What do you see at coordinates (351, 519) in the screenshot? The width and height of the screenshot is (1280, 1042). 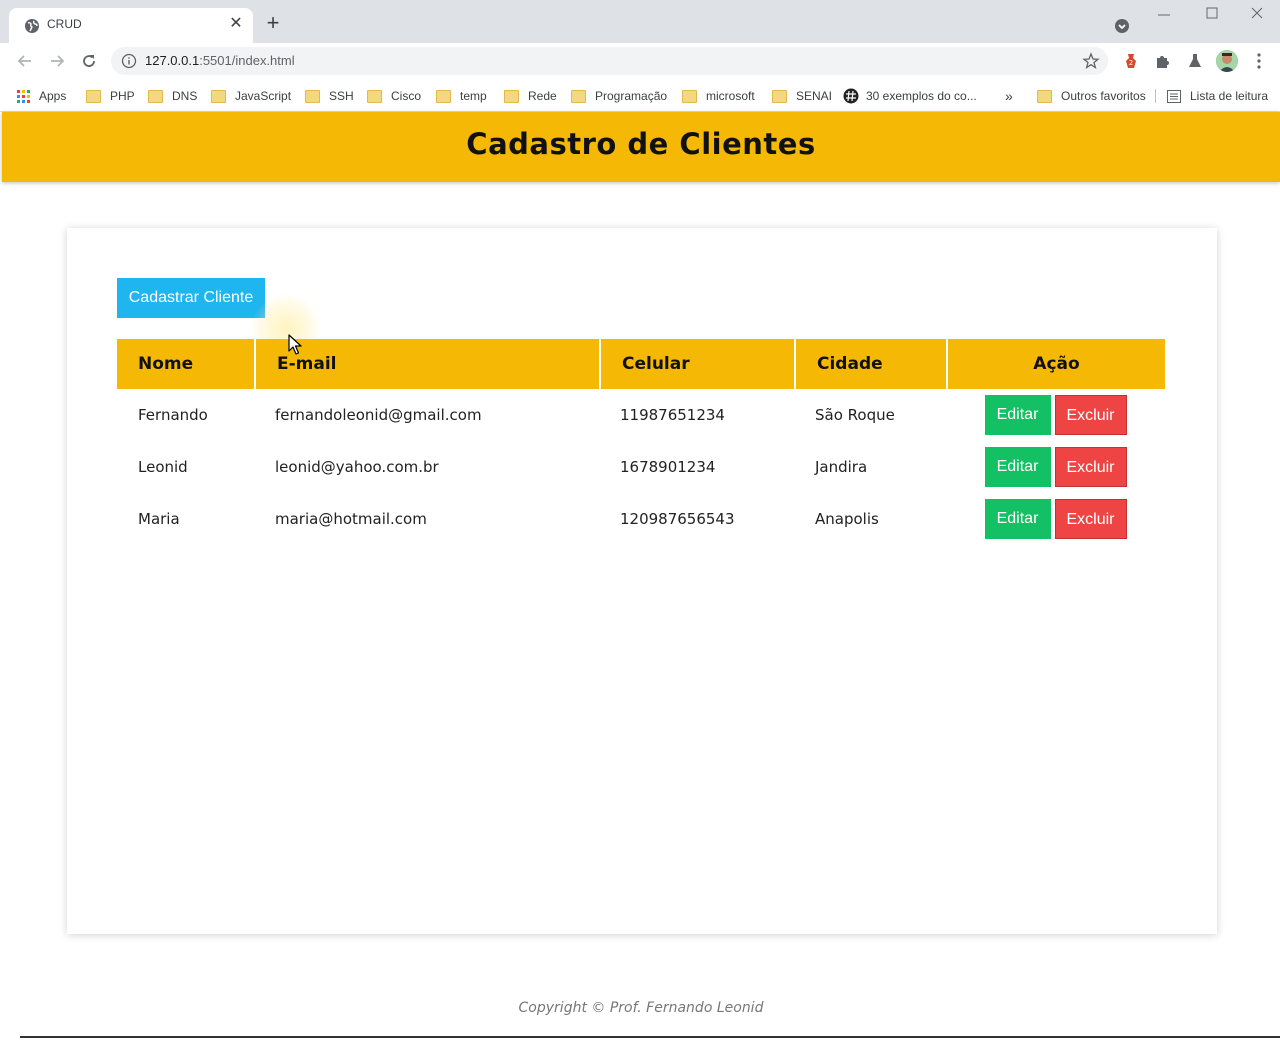 I see `cell-email: maria@hotmail.com` at bounding box center [351, 519].